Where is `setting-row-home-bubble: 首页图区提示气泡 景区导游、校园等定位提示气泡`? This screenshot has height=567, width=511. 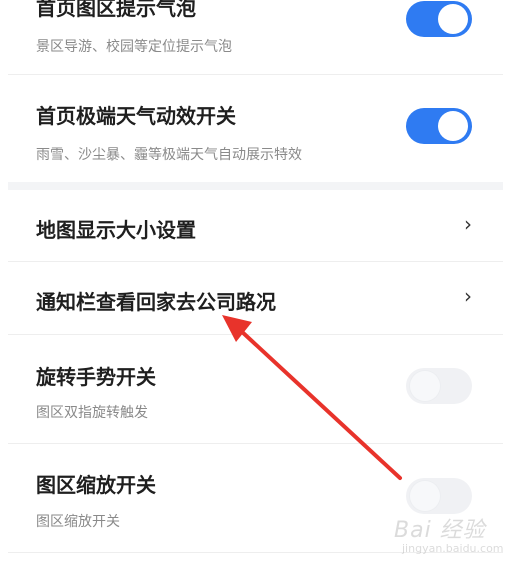
setting-row-home-bubble: 首页图区提示气泡 景区导游、校园等定位提示气泡 is located at coordinates (255, 37).